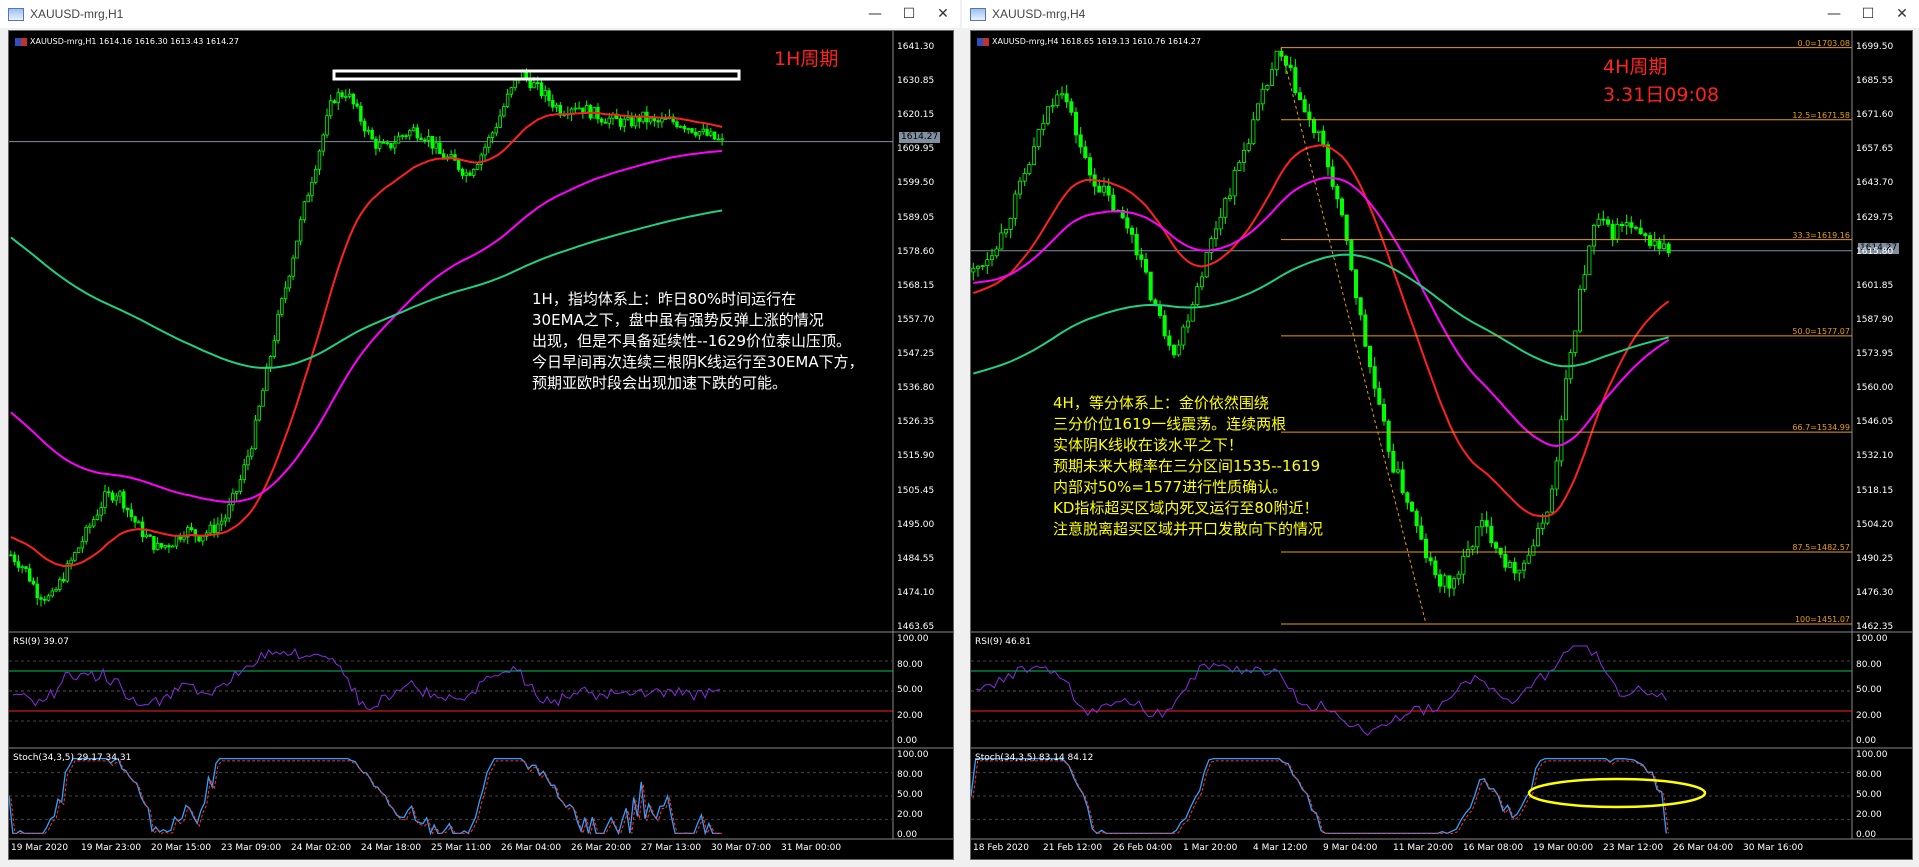 This screenshot has height=867, width=1919. I want to click on fib-level-label: 12.5=1671.58, so click(1821, 115).